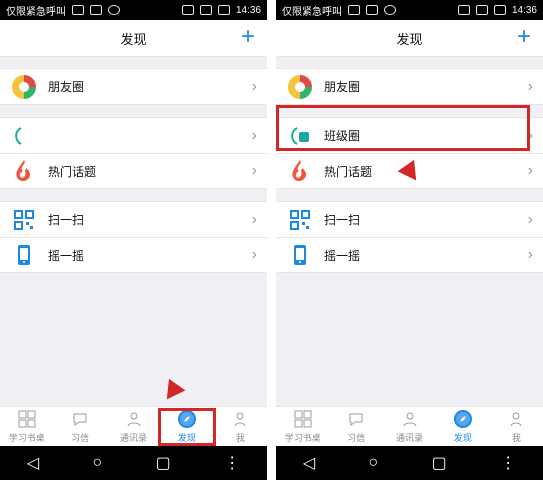 This screenshot has width=543, height=480. Describe the element at coordinates (300, 255) in the screenshot. I see `phone-shake-icon` at that location.